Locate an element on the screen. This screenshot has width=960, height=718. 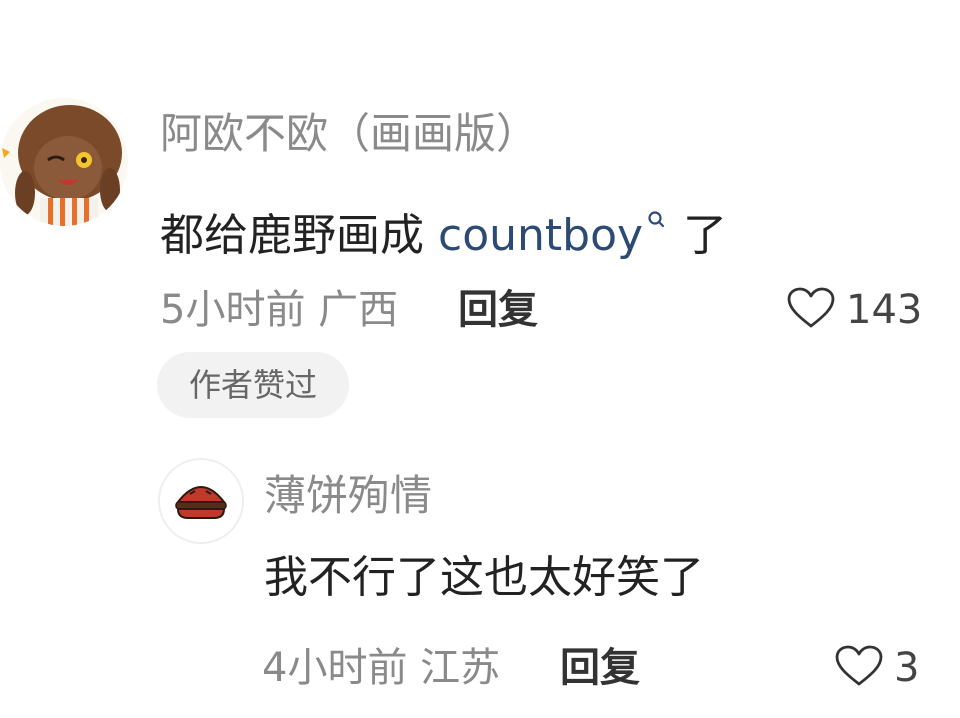
mention-link: countboy is located at coordinates (540, 235).